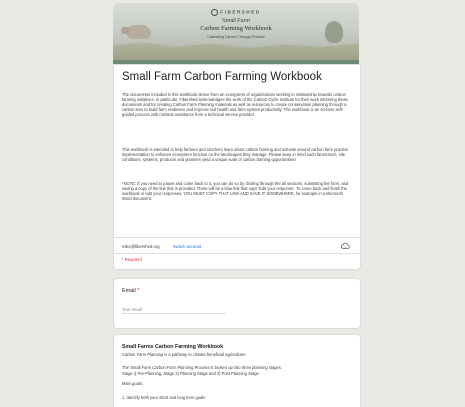 The width and height of the screenshot is (465, 407). What do you see at coordinates (132, 383) in the screenshot?
I see `section-line: Main goals:` at bounding box center [132, 383].